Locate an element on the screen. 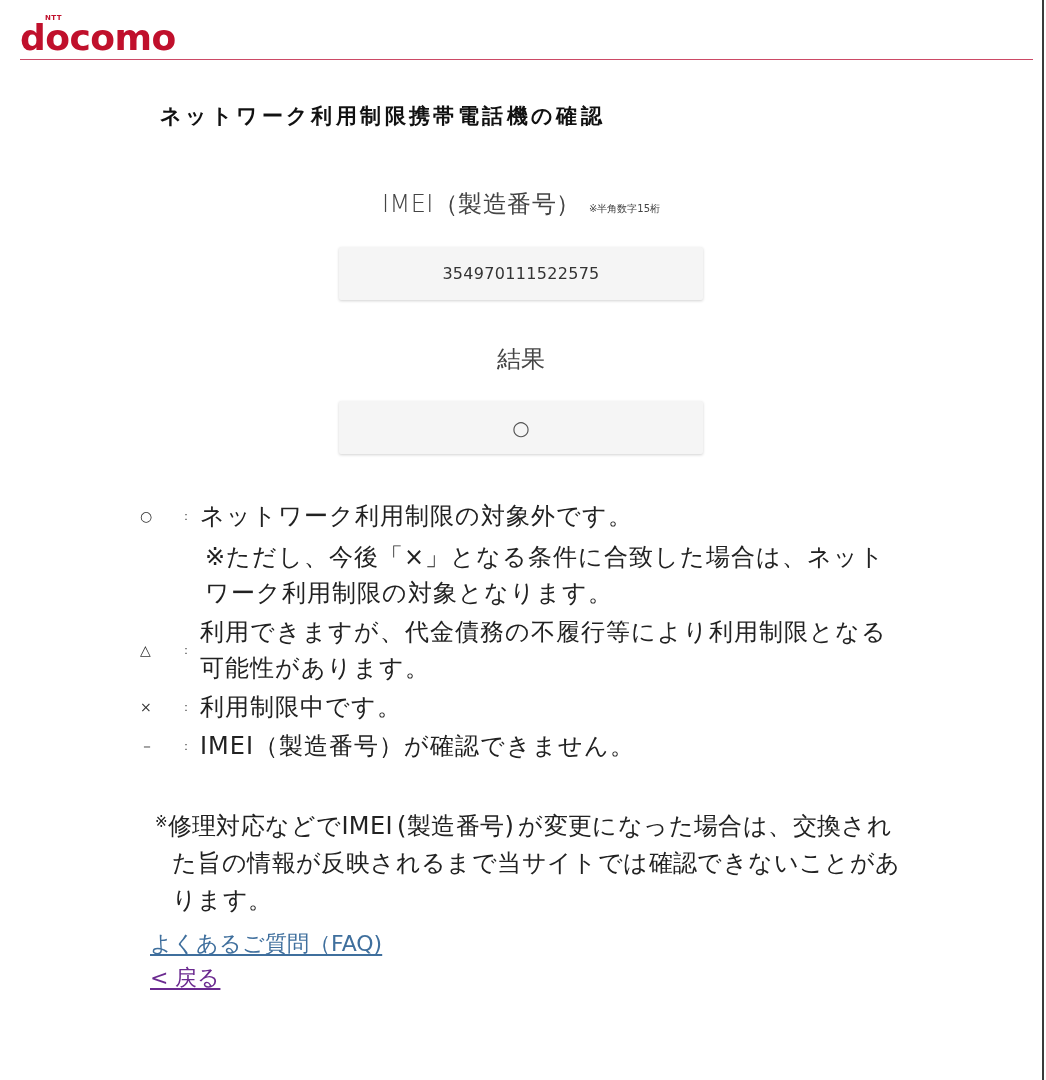  legend-text: ネットワーク利用制限の対象外です。 is located at coordinates (417, 516).